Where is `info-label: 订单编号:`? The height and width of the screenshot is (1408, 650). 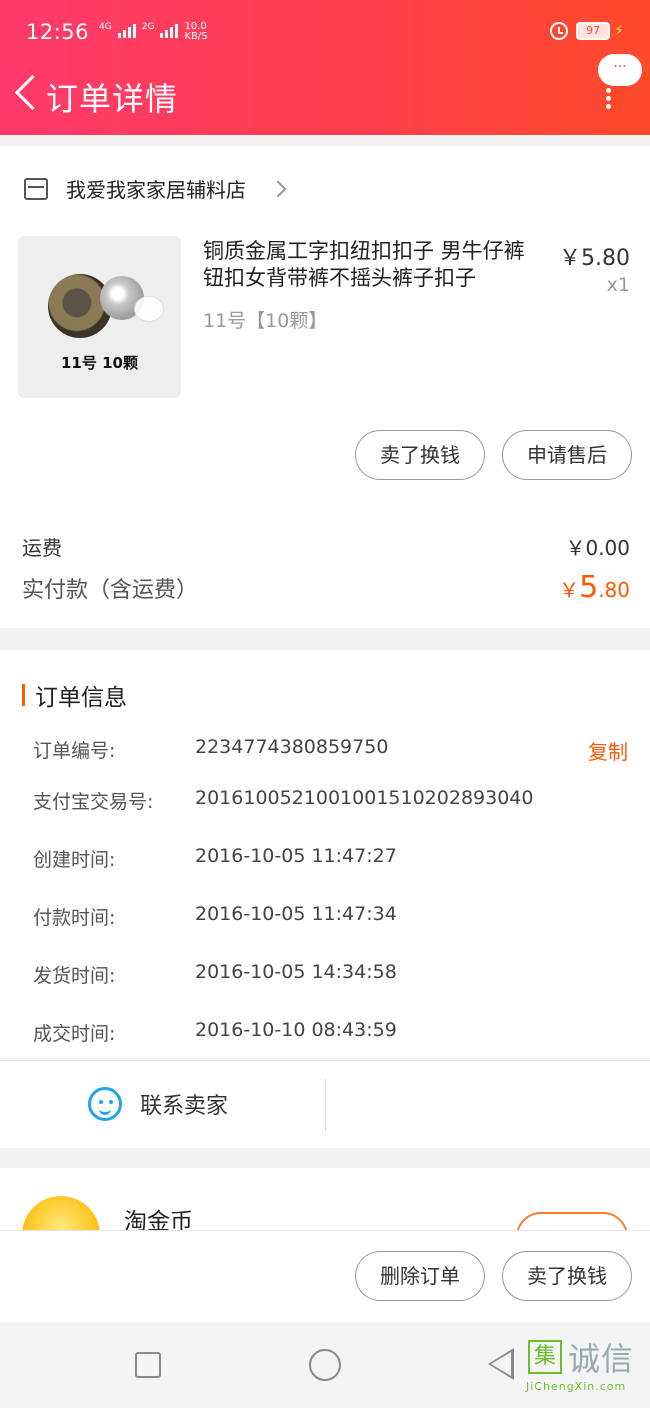 info-label: 订单编号: is located at coordinates (74, 751).